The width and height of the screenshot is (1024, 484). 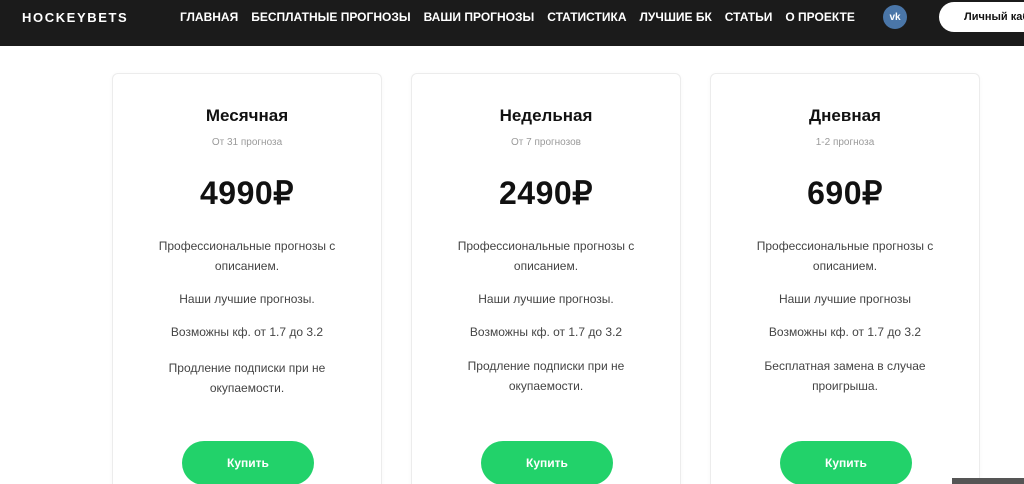 I want to click on plan-price: 2490₽, so click(x=546, y=193).